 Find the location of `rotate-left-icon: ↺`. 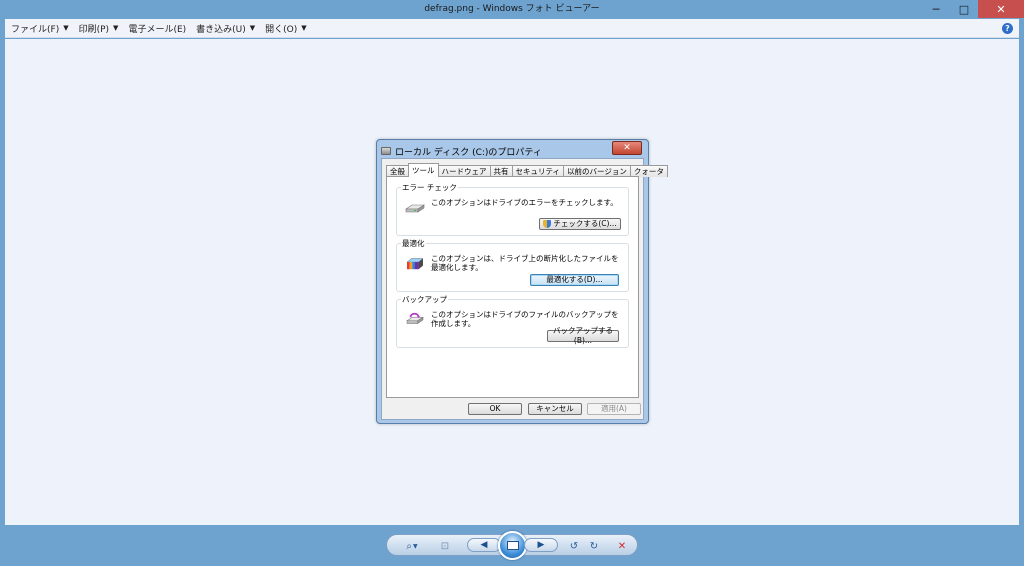

rotate-left-icon: ↺ is located at coordinates (574, 546).